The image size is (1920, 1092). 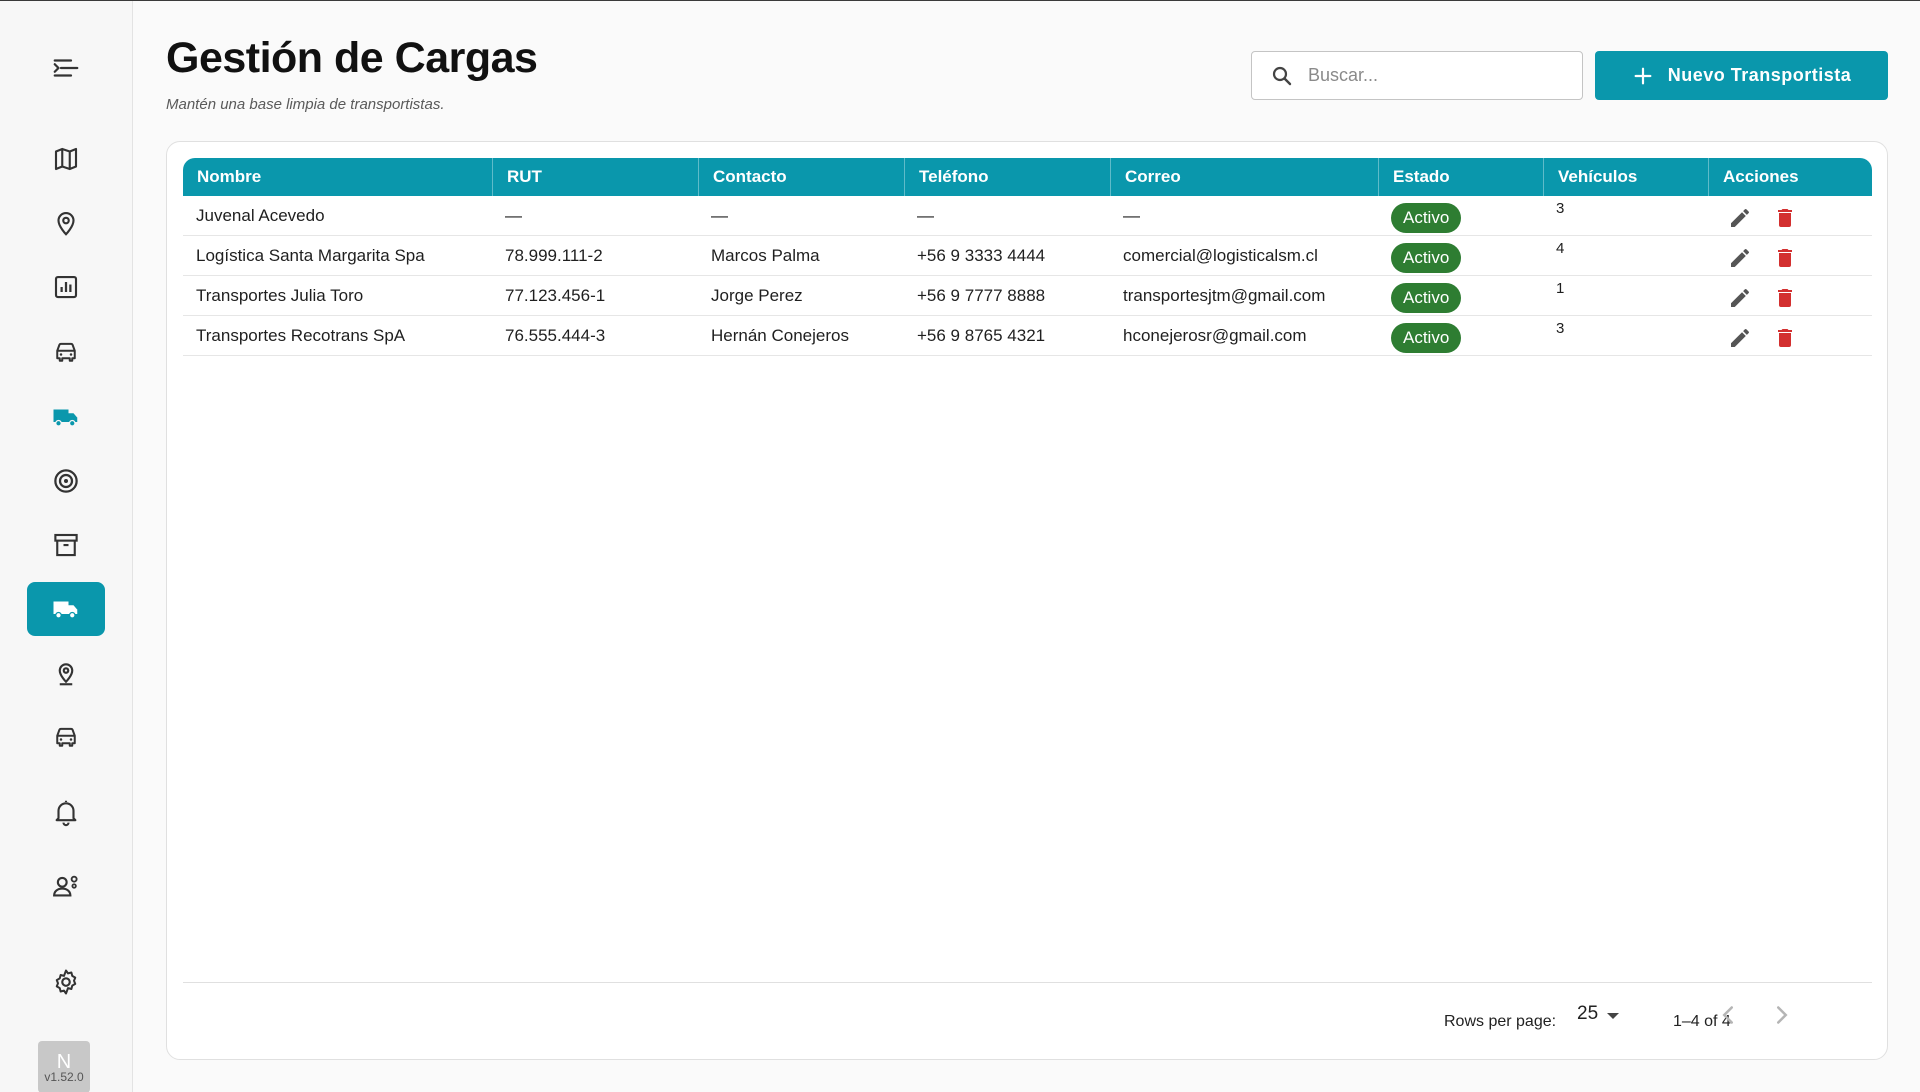 I want to click on column-header-telefono: Teléfono, so click(x=1007, y=177).